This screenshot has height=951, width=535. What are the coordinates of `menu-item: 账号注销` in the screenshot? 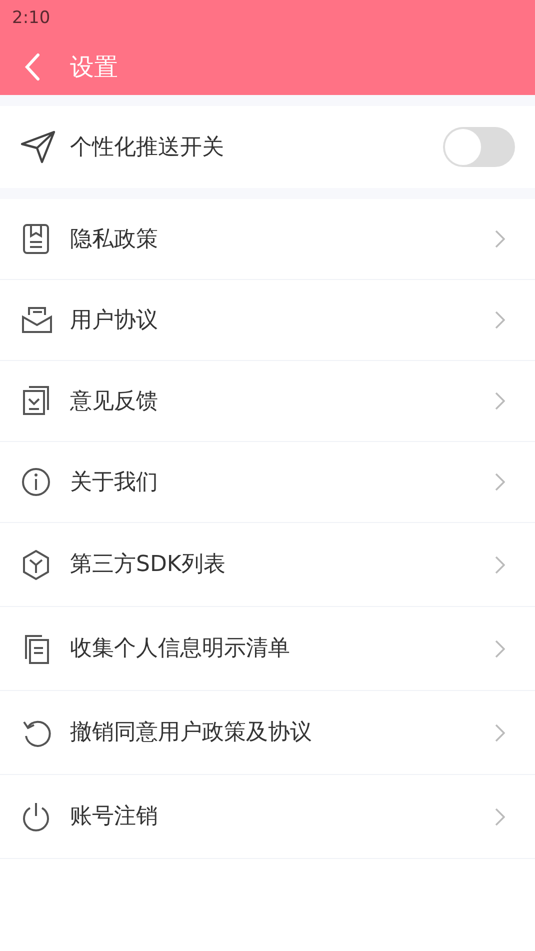 It's located at (267, 817).